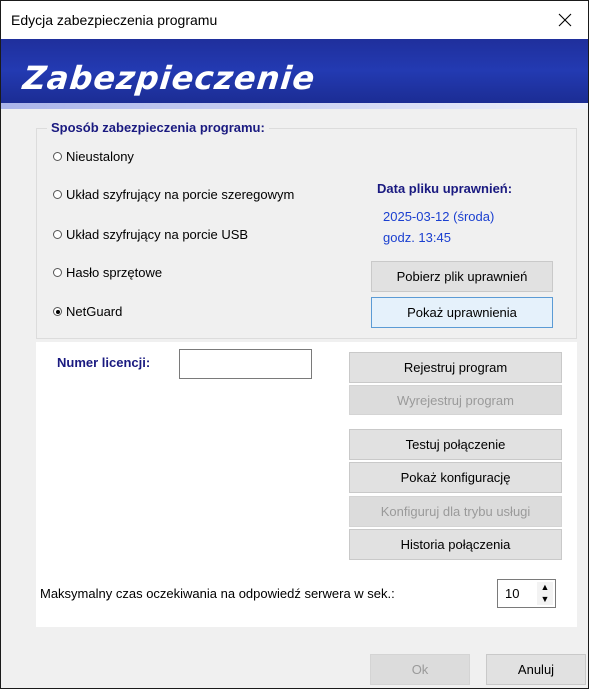 The width and height of the screenshot is (591, 691). I want to click on connection-history-button: Historia połączenia, so click(455, 544).